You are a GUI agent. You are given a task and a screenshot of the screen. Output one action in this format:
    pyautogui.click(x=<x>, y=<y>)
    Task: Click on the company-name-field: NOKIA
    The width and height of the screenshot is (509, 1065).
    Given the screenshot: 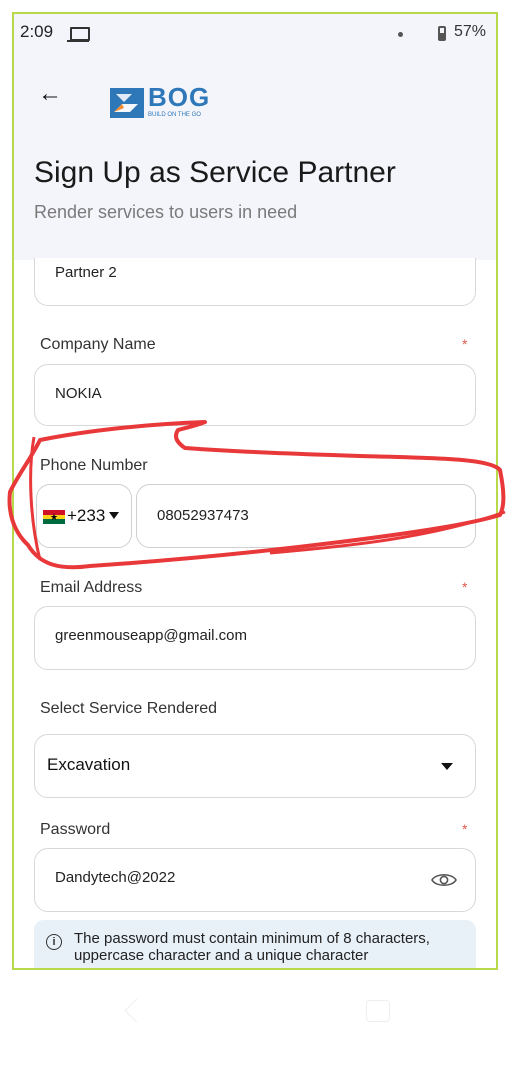 What is the action you would take?
    pyautogui.click(x=255, y=395)
    